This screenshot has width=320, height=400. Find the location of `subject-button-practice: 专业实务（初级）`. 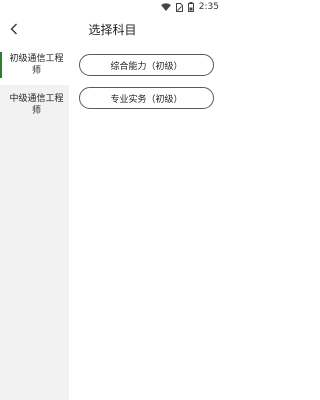

subject-button-practice: 专业实务（初级） is located at coordinates (146, 98).